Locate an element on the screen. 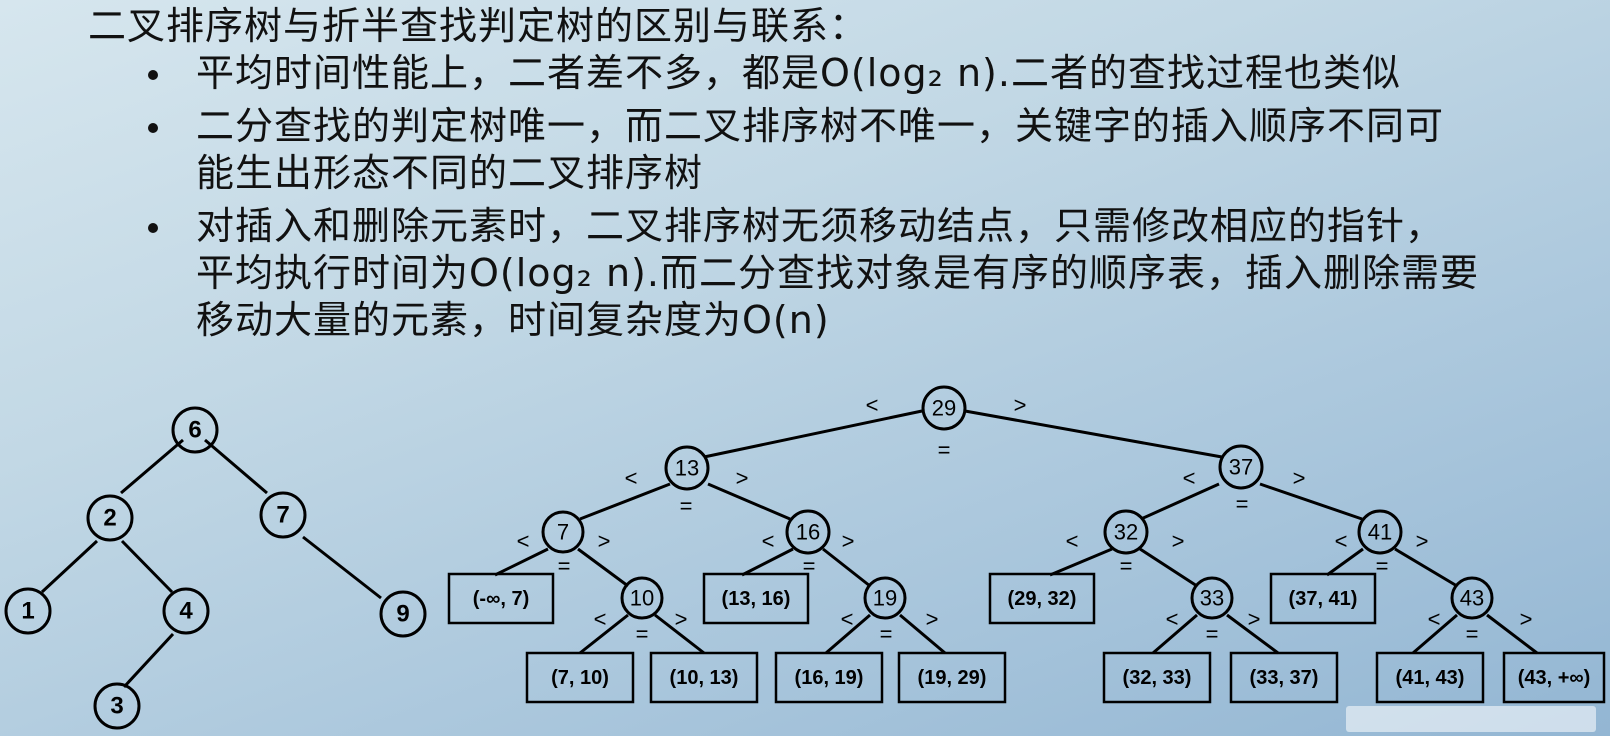  bst-node: 7 is located at coordinates (283, 515).